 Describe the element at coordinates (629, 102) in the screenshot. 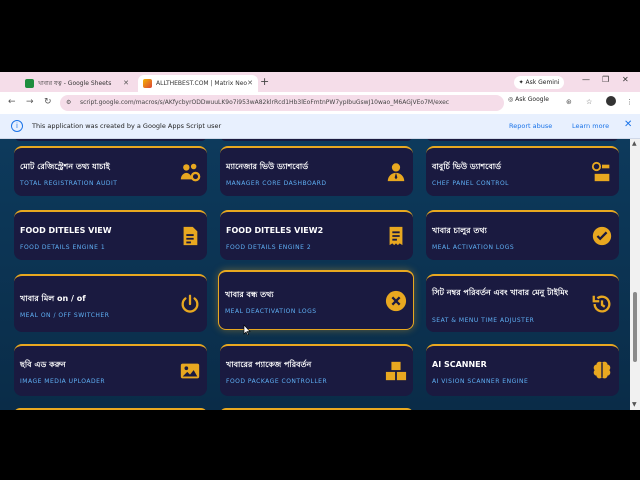

I see `menu-icon: ⋮` at that location.